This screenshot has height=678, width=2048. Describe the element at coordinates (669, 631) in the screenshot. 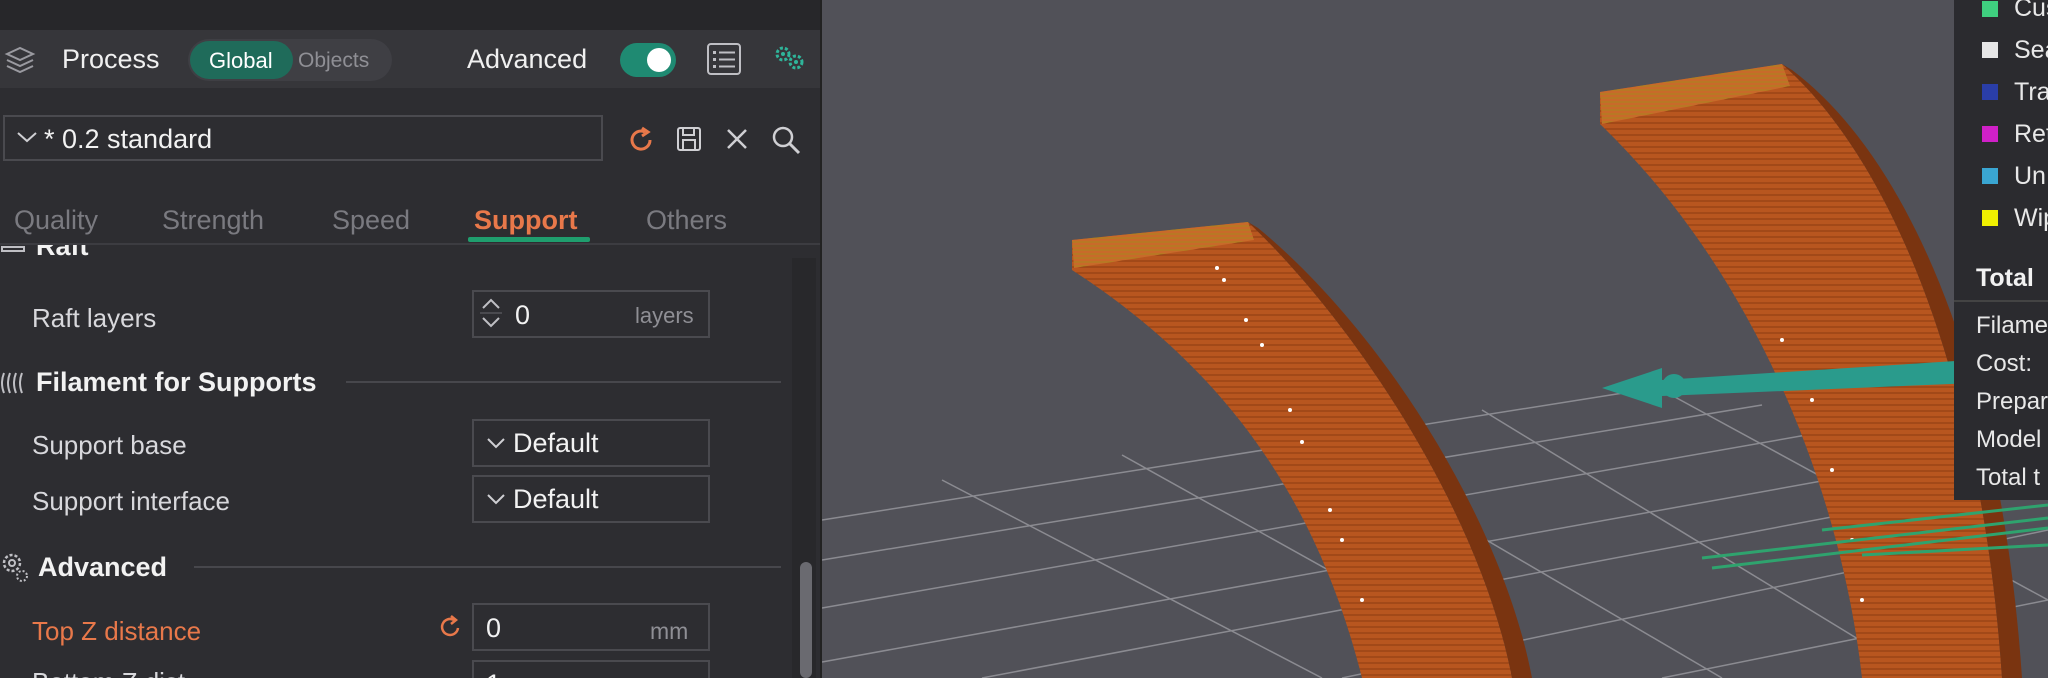

I see `top-z-unit: mm` at that location.